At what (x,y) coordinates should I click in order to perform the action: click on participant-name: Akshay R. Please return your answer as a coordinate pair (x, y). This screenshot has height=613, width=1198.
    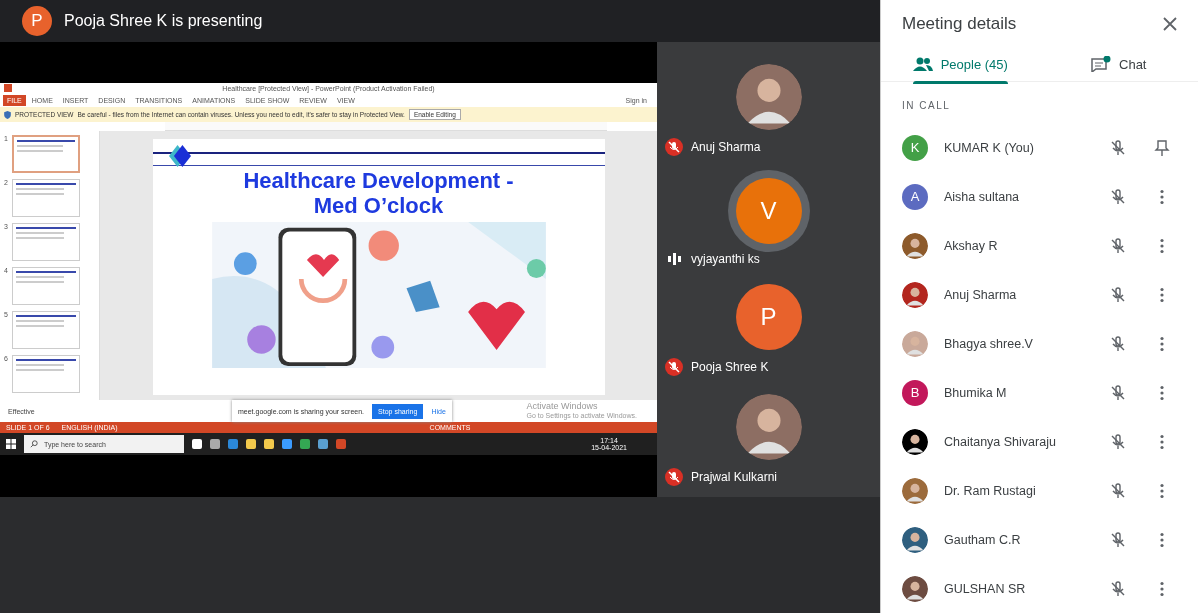
    Looking at the image, I should click on (971, 245).